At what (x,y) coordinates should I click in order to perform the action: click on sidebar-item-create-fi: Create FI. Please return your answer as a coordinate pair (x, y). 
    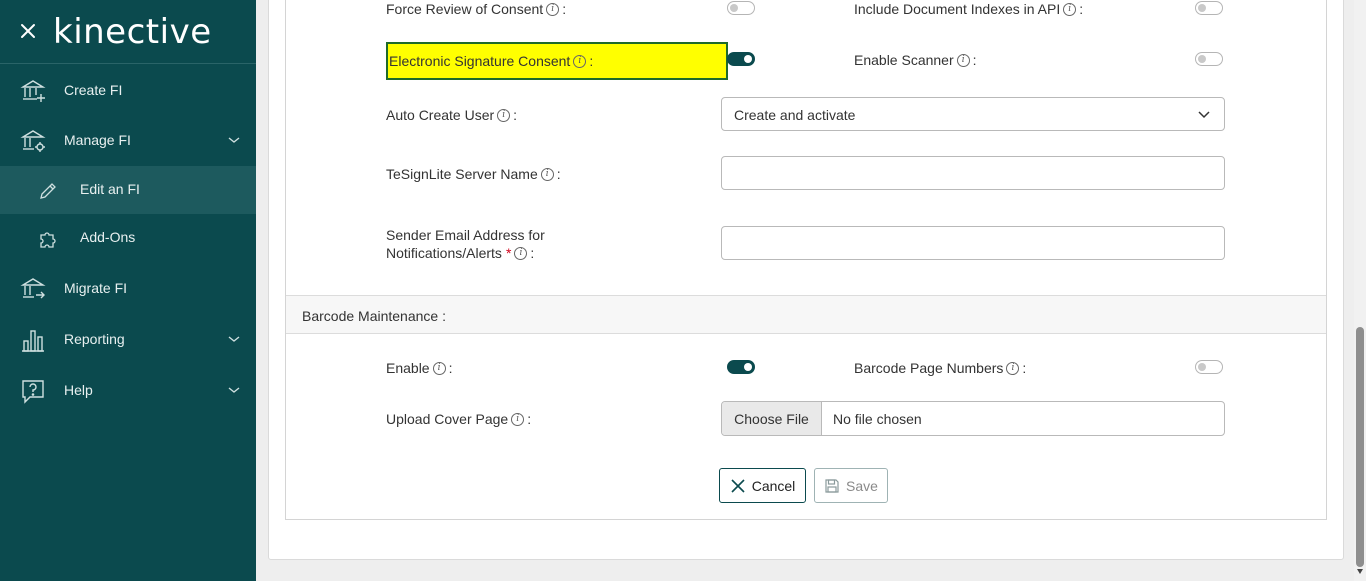
    Looking at the image, I should click on (128, 90).